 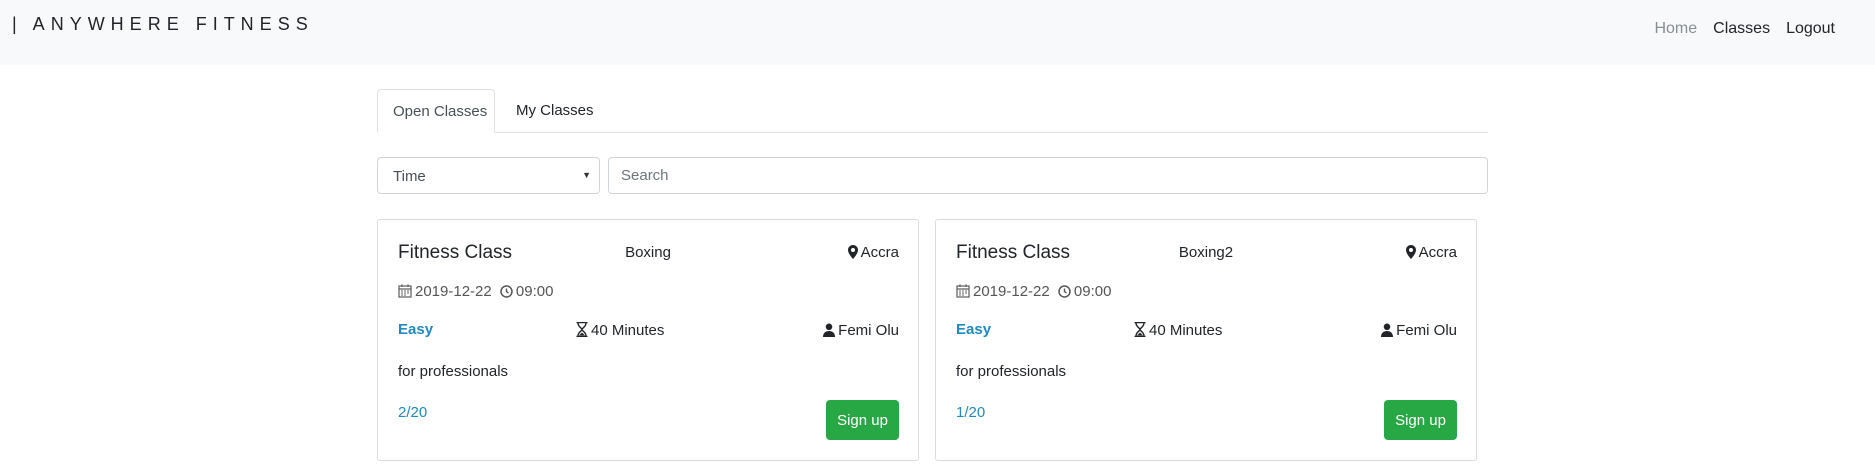 What do you see at coordinates (413, 412) in the screenshot?
I see `class-attendance-count: 2/20` at bounding box center [413, 412].